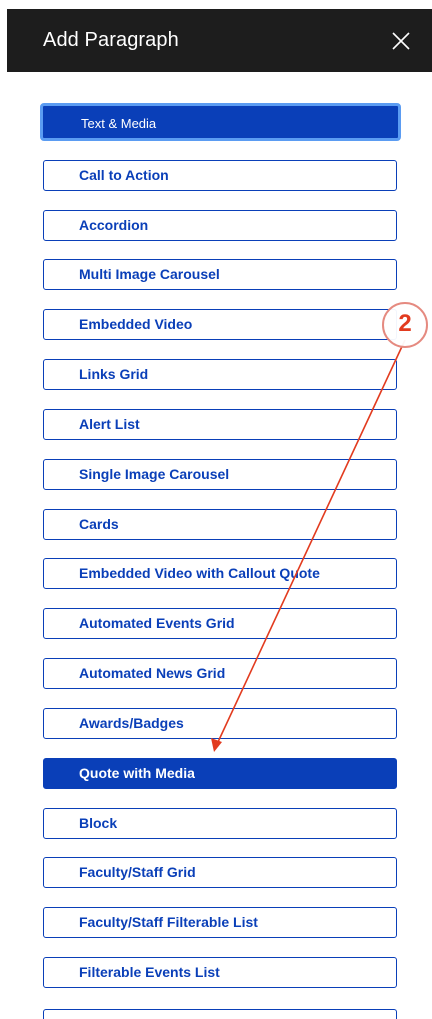 The image size is (432, 1019). I want to click on paragraph-type-button: Cards, so click(220, 524).